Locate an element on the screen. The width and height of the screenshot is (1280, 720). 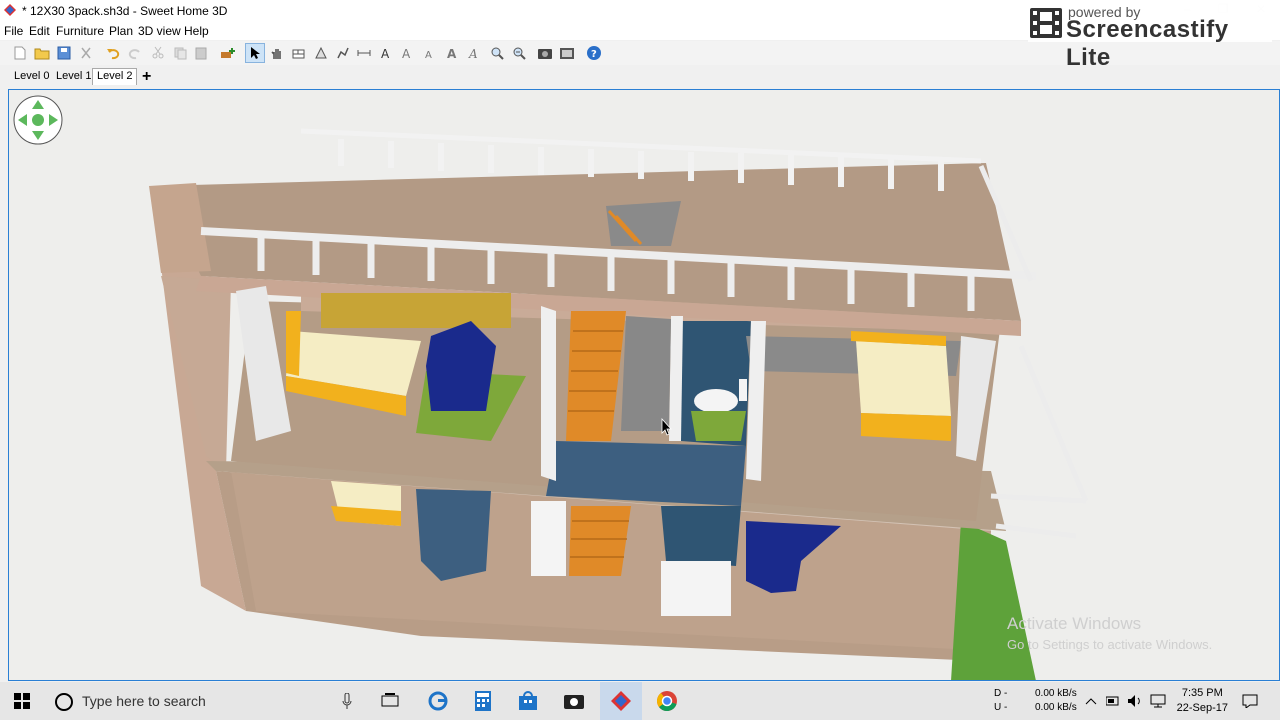
increase-text-icon: A is located at coordinates (408, 53).